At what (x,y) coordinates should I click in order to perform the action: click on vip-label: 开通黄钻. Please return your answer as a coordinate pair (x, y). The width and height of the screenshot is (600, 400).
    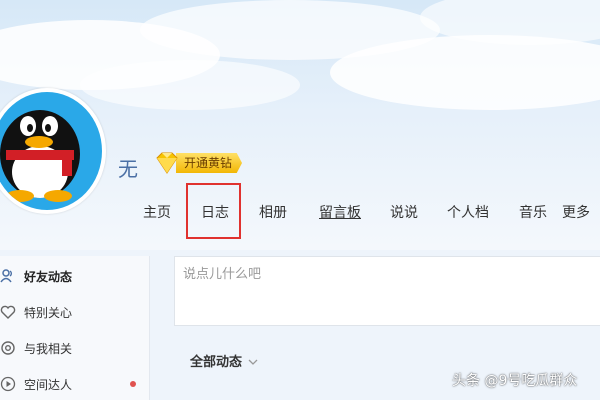
    Looking at the image, I should click on (209, 163).